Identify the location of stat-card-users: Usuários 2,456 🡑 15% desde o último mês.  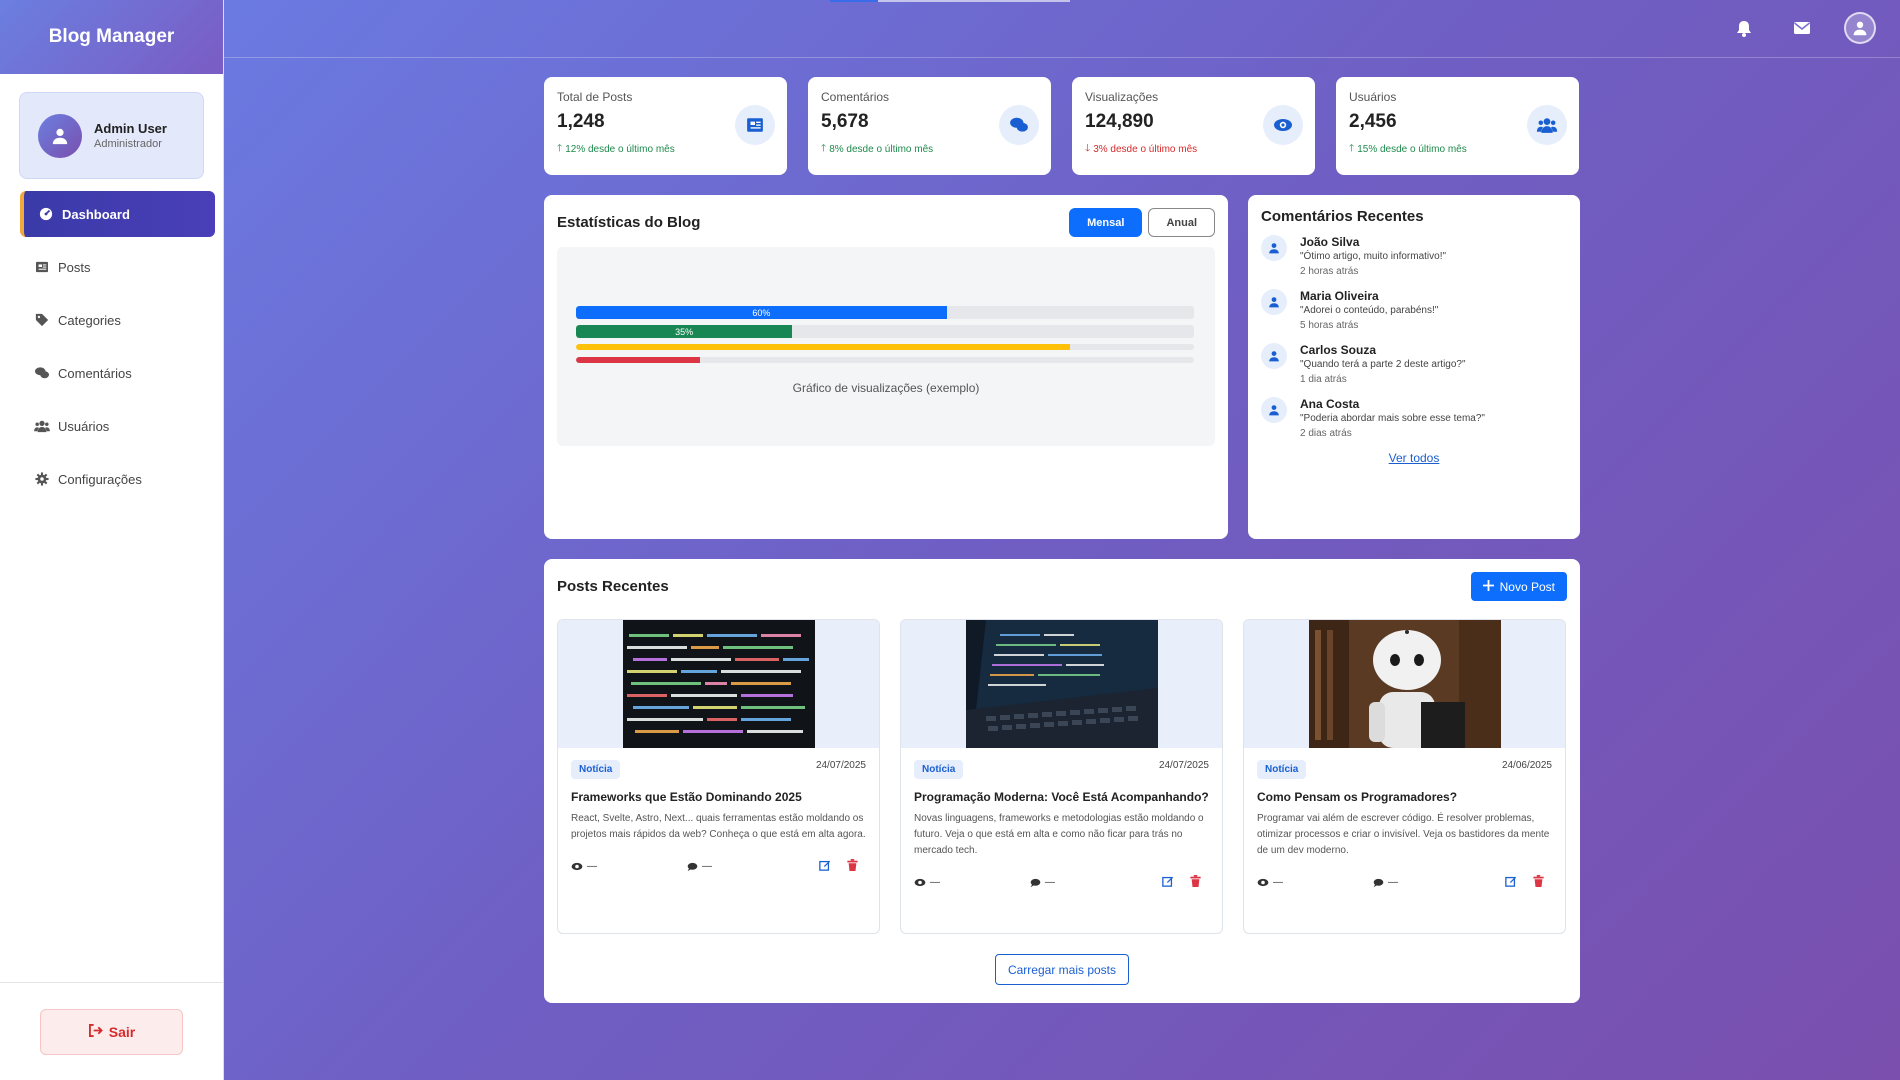
(1457, 126).